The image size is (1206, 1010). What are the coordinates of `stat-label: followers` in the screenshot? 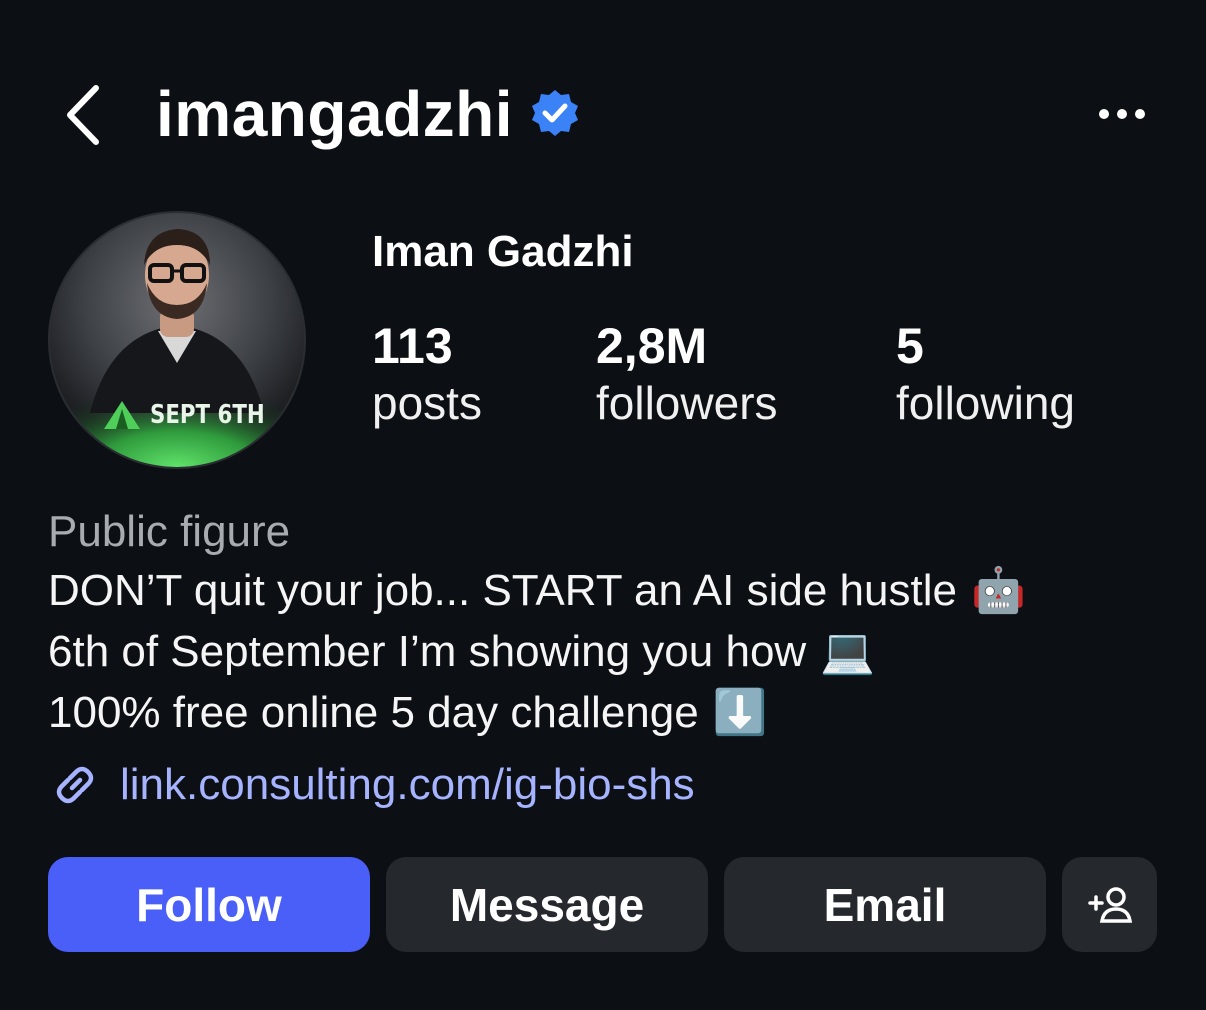 It's located at (687, 403).